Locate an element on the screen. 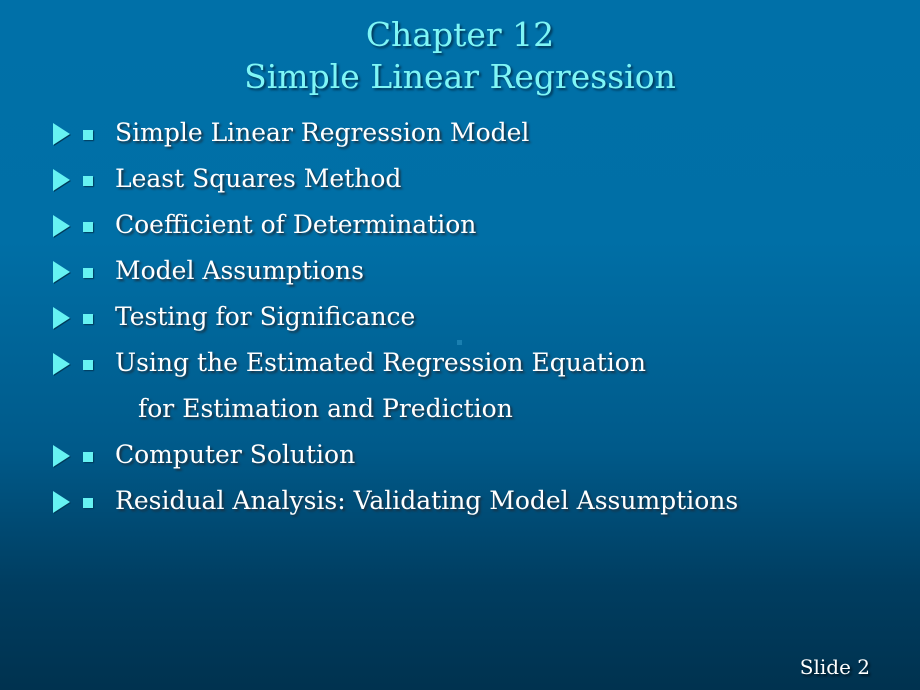 The image size is (920, 690). list-item-continuation-label: for Estimation and Prediction is located at coordinates (325, 408).